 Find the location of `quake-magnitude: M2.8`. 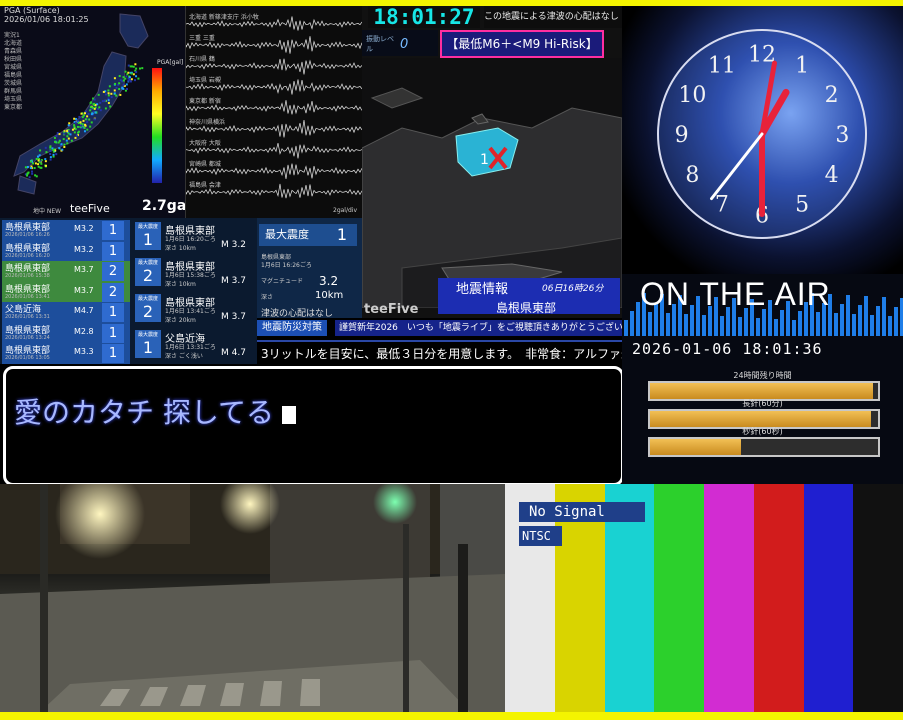

quake-magnitude: M2.8 is located at coordinates (84, 331).